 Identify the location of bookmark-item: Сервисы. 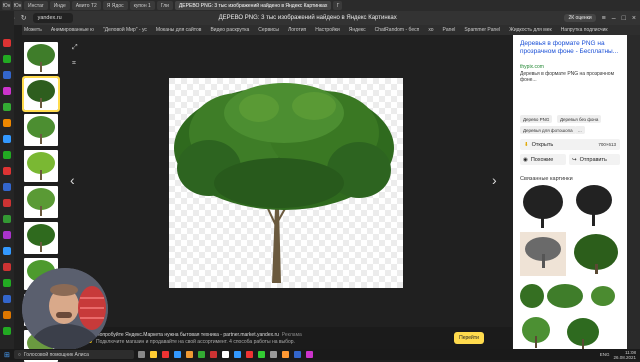
(268, 30).